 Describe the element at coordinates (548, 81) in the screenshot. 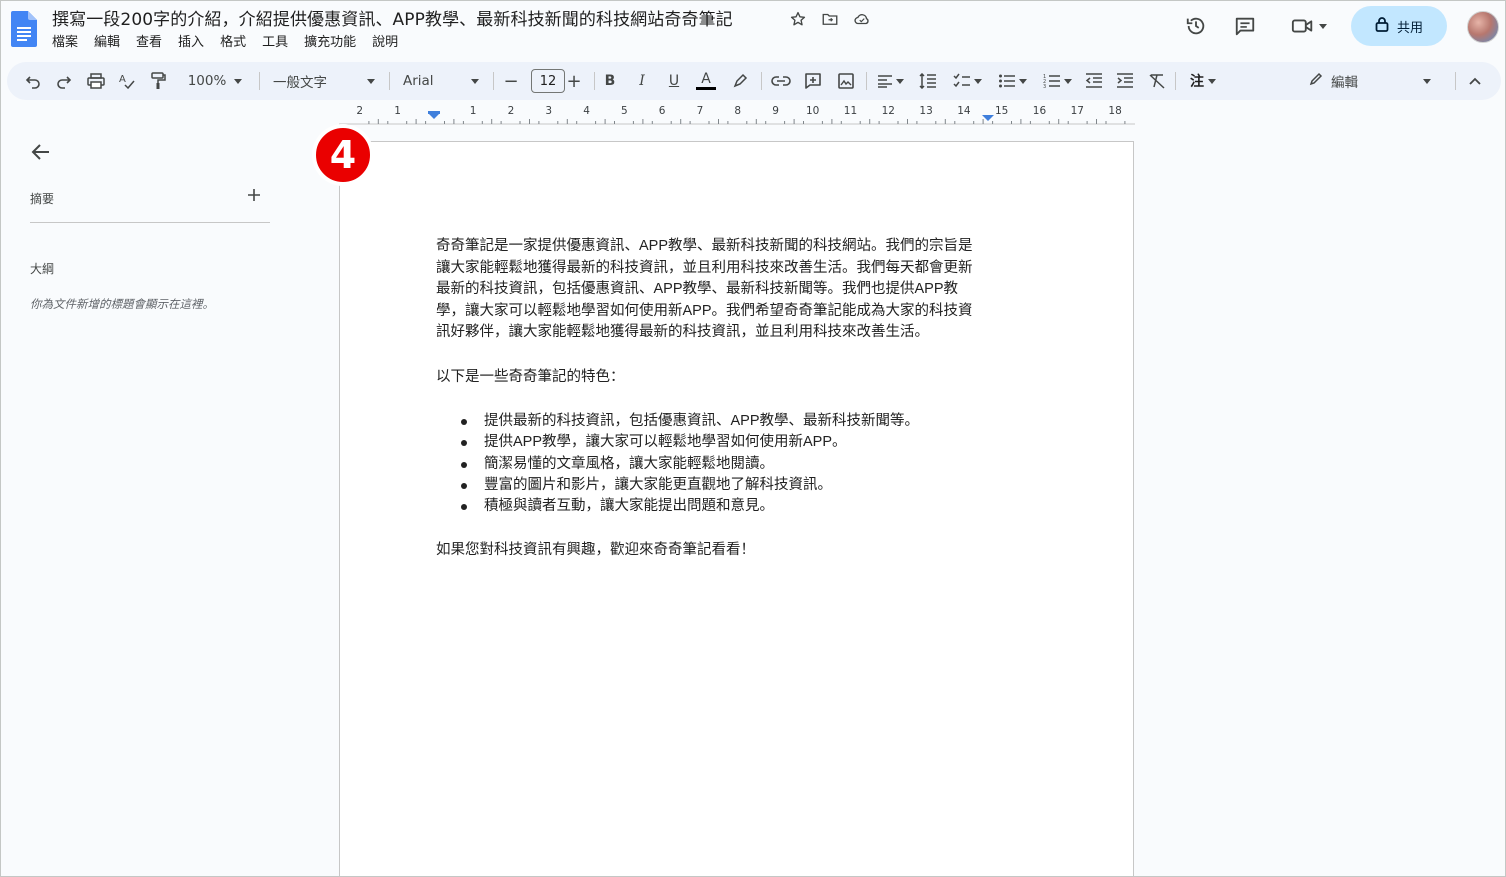

I see `font-size-input: 12` at that location.